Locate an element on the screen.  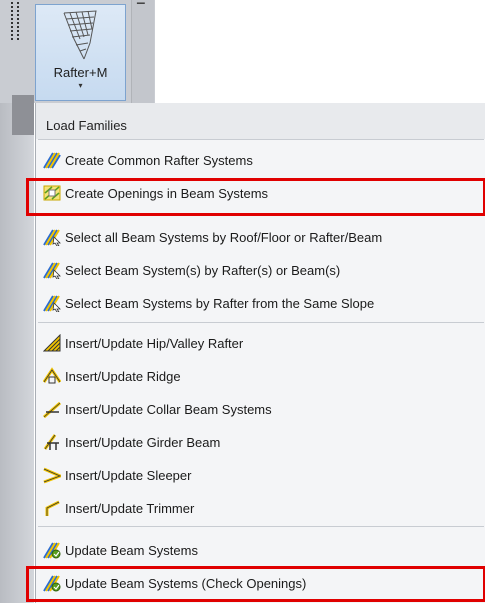
menu-item-update-beam-systems-check-openings: Update Beam Systems (Check Openings) is located at coordinates (260, 583).